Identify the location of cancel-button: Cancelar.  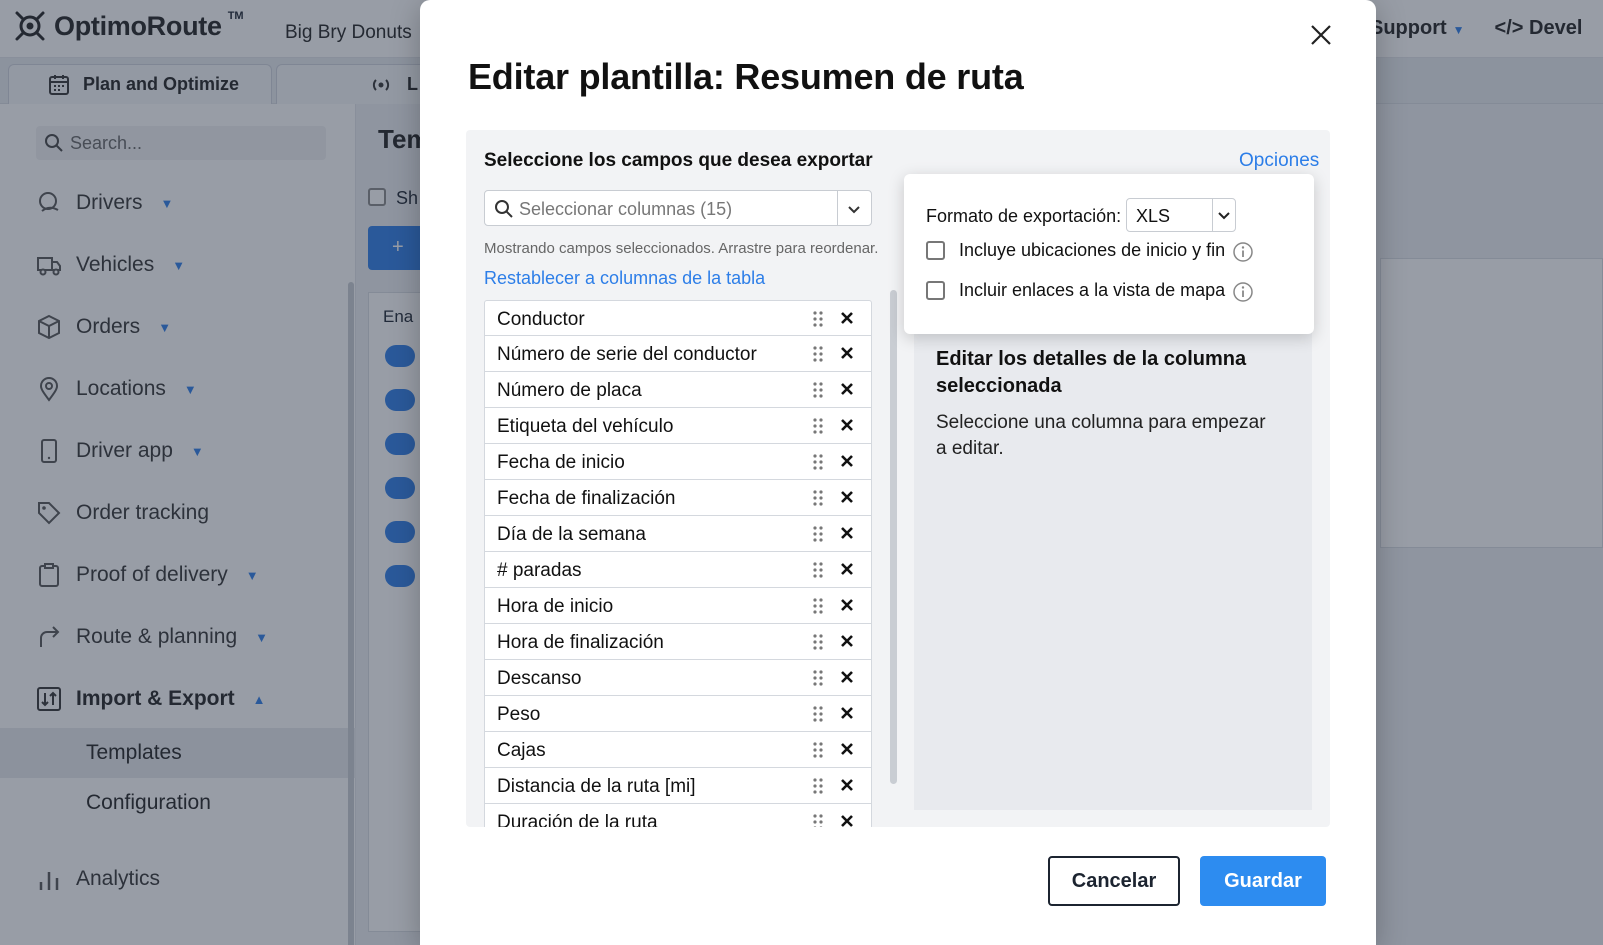
(1114, 881).